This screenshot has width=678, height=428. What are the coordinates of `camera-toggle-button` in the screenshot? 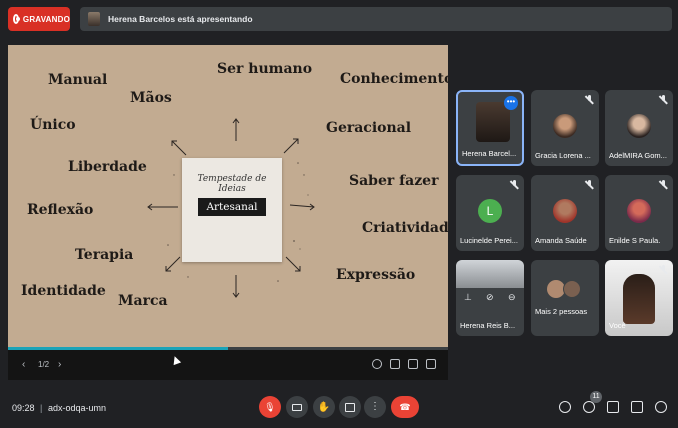 It's located at (297, 407).